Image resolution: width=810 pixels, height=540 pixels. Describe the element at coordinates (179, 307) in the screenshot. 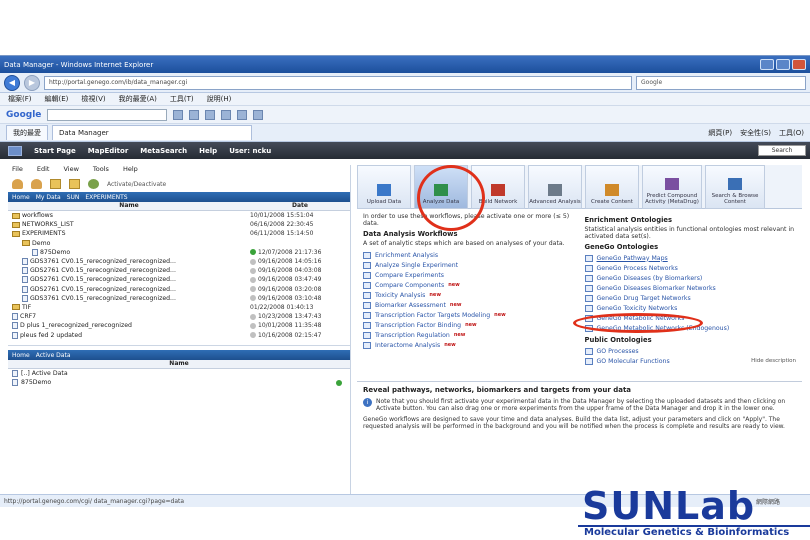

I see `file-row: TIF 01/22/2008 01:40:13` at that location.